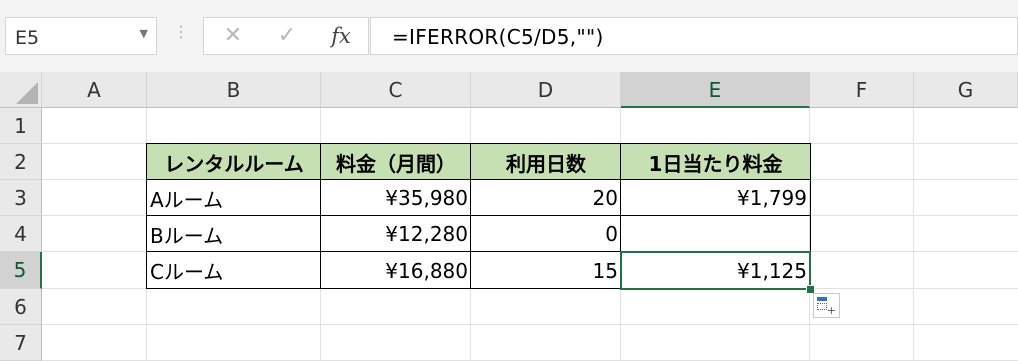  Describe the element at coordinates (181, 32) in the screenshot. I see `drag-handle-icon: ⋮` at that location.